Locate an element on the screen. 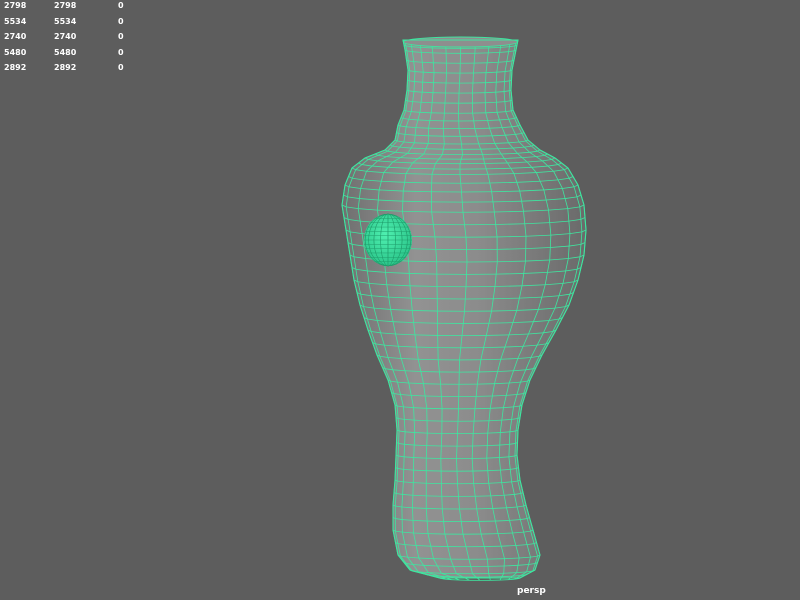  selected-sphere-object is located at coordinates (388, 240).